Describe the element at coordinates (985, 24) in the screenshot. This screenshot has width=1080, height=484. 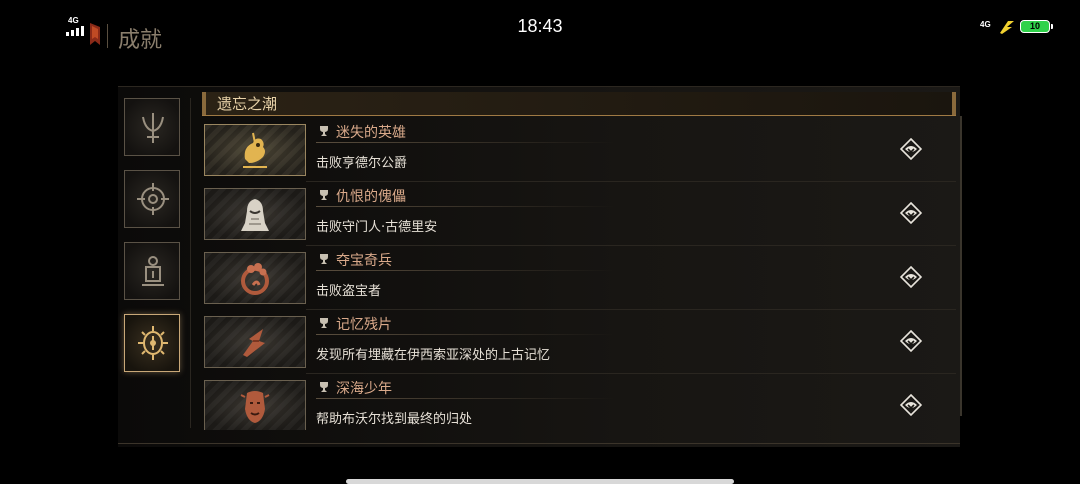
I see `network-type-right: 4G` at that location.